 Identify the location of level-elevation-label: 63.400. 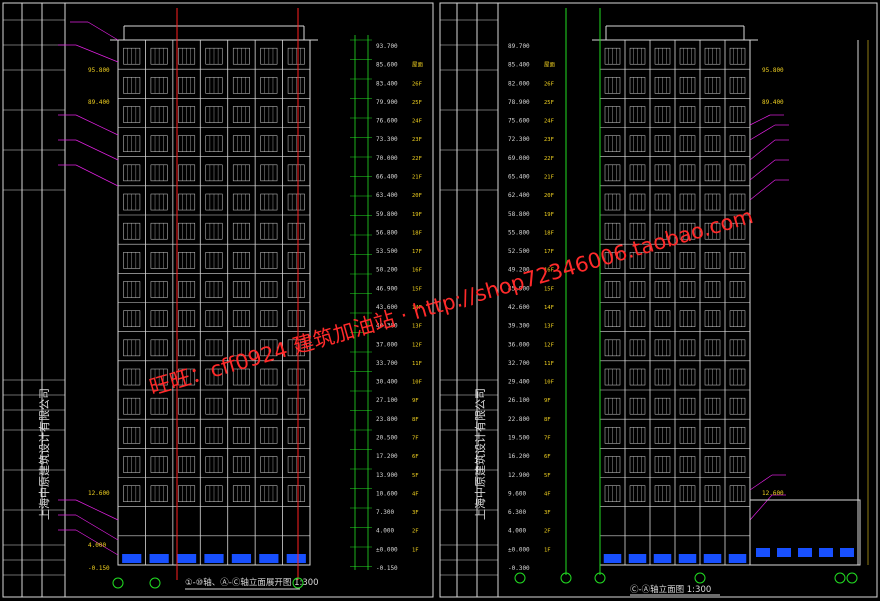
(387, 195).